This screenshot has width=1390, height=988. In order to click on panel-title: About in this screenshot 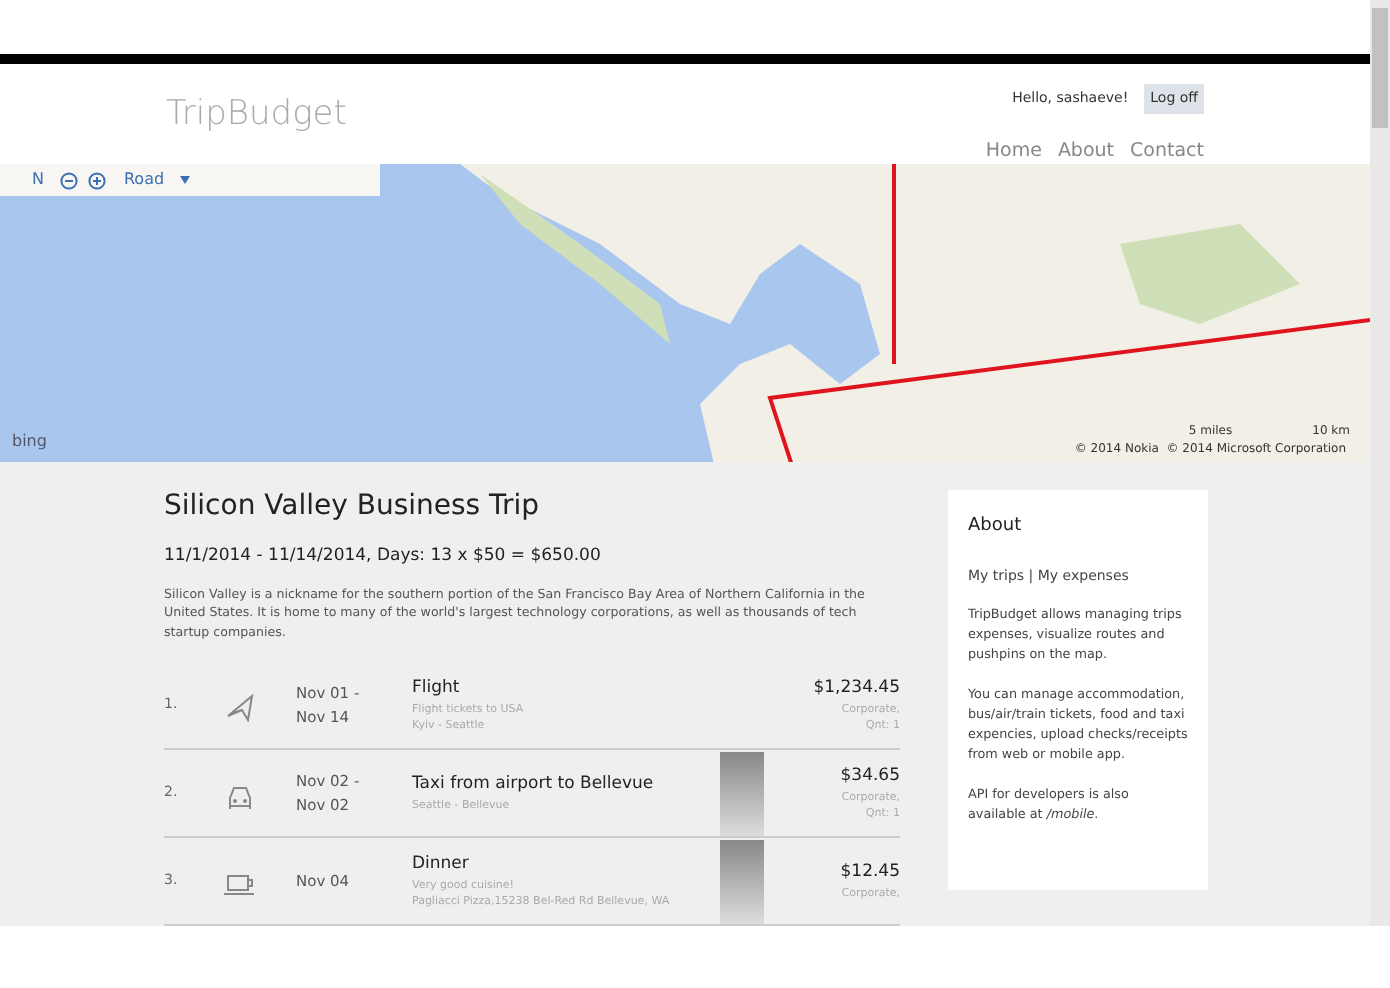, I will do `click(996, 527)`.